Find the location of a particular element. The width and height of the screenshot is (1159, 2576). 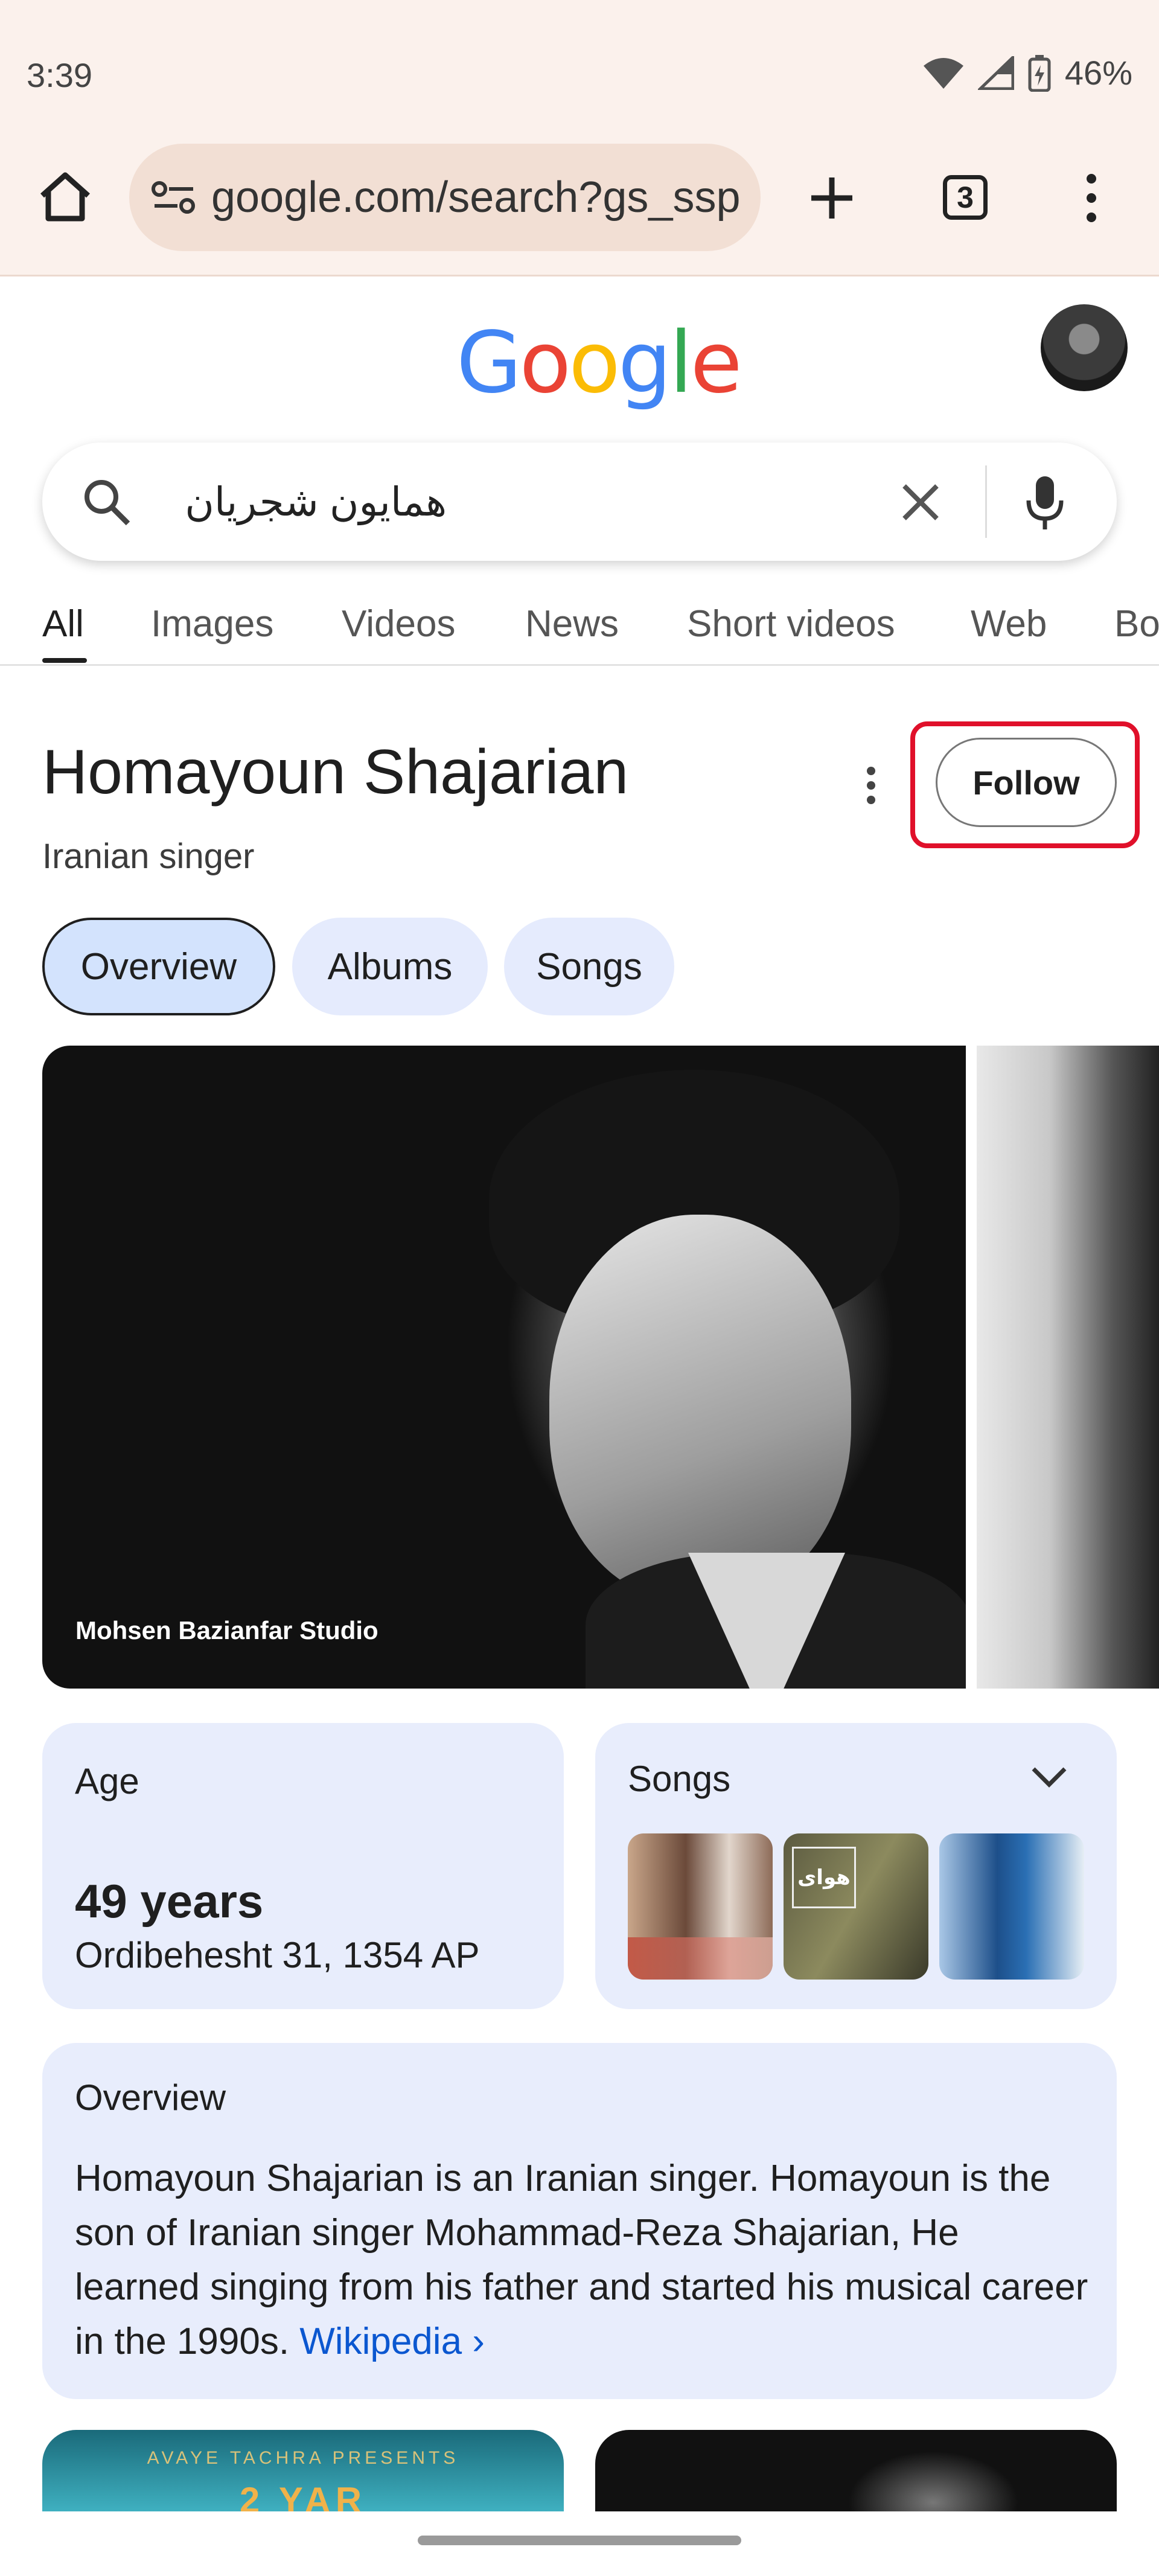

song-thumbnail-2: هوای is located at coordinates (856, 1907).